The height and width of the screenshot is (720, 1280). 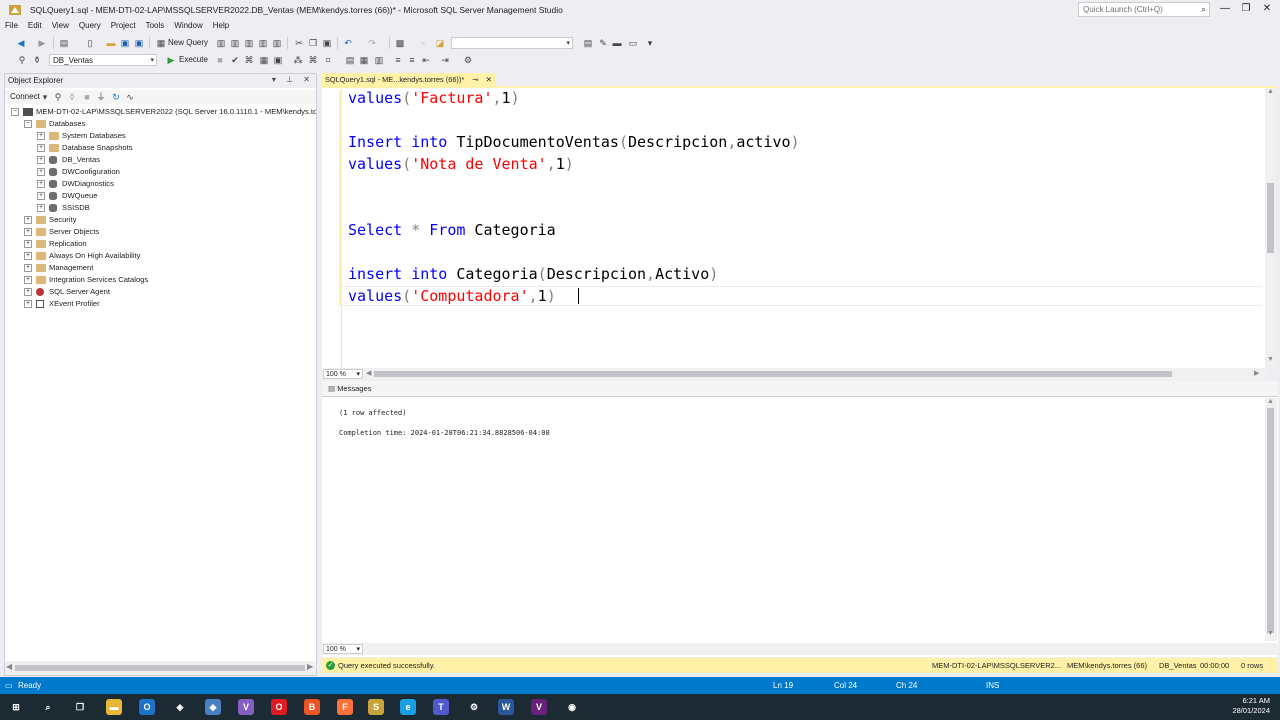 I want to click on close-tab-icon: ✕, so click(x=489, y=79).